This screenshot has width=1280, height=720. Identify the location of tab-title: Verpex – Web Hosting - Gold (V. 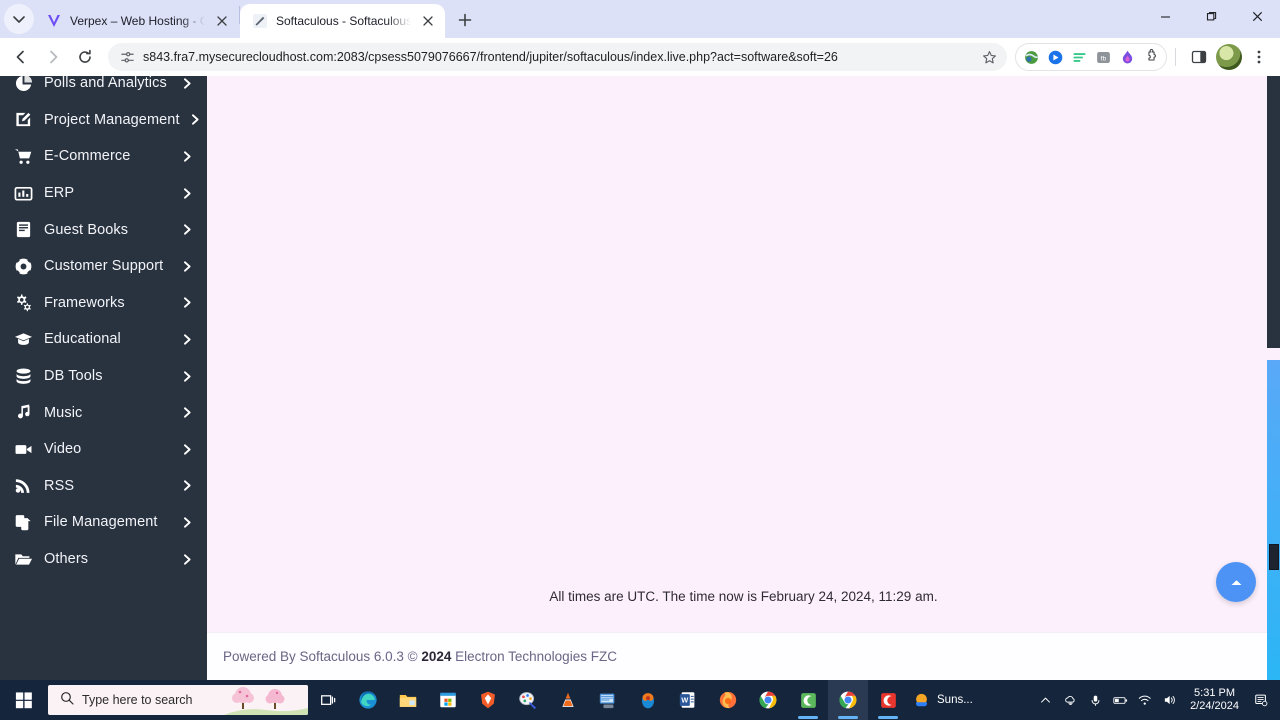
(137, 21).